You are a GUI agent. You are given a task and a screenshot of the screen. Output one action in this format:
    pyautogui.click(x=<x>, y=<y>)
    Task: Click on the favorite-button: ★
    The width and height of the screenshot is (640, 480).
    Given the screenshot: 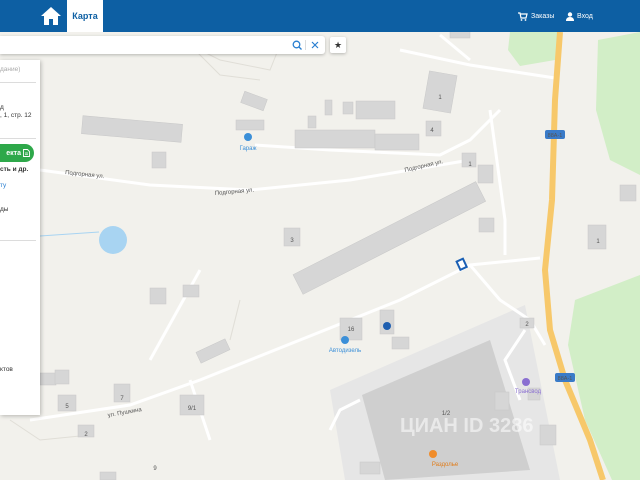 What is the action you would take?
    pyautogui.click(x=338, y=45)
    